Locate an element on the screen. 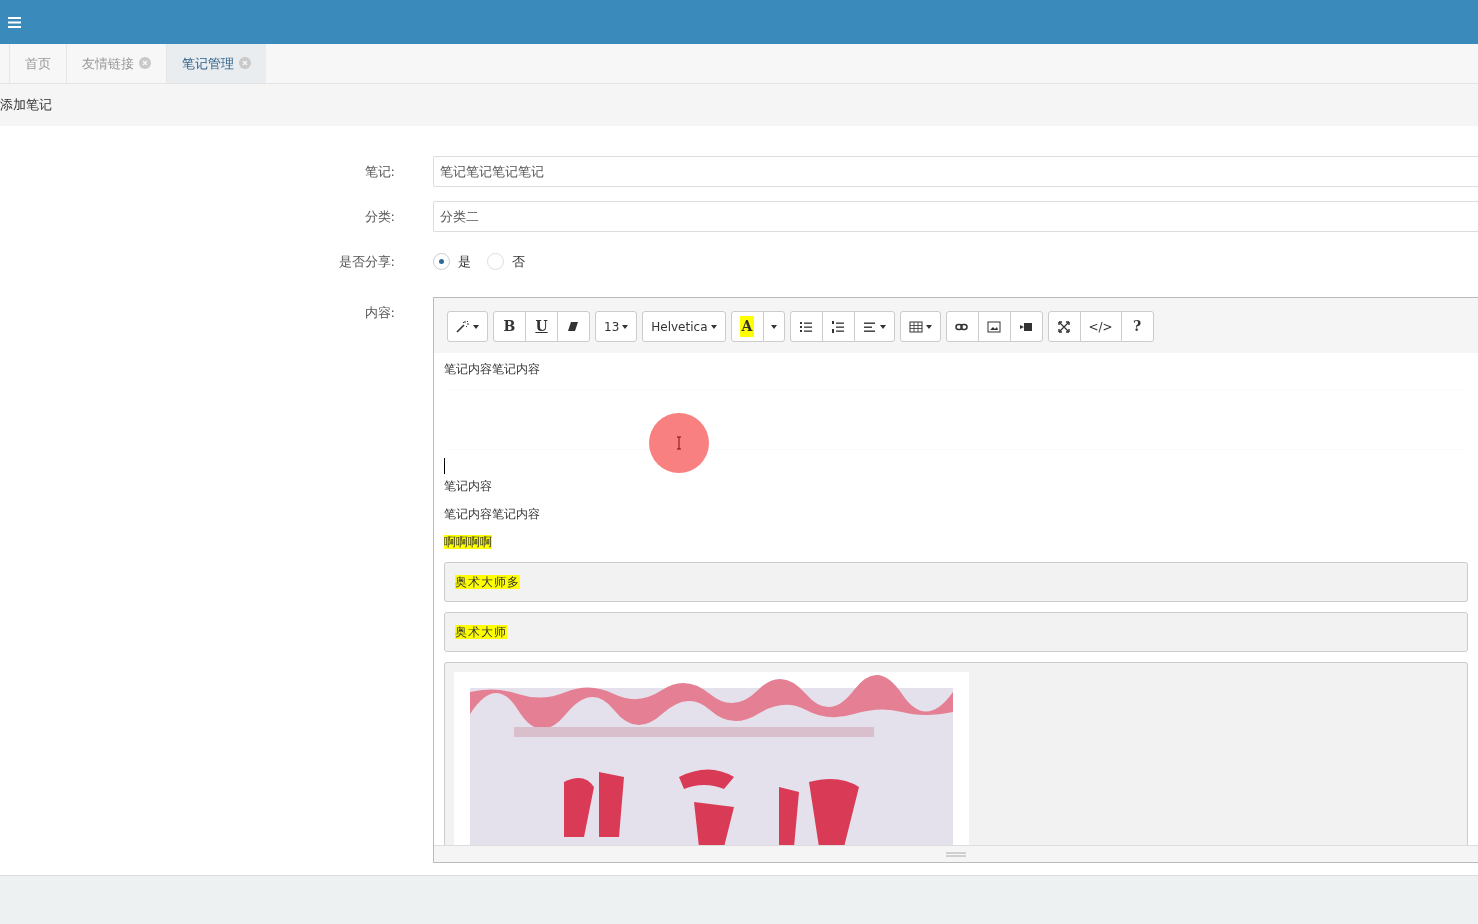 This screenshot has height=924, width=1478. option-label: 否 is located at coordinates (518, 261).